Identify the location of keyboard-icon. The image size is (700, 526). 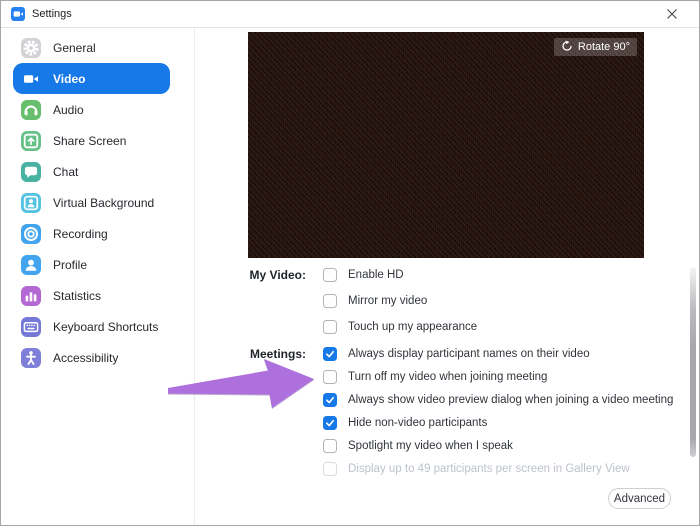
(31, 326).